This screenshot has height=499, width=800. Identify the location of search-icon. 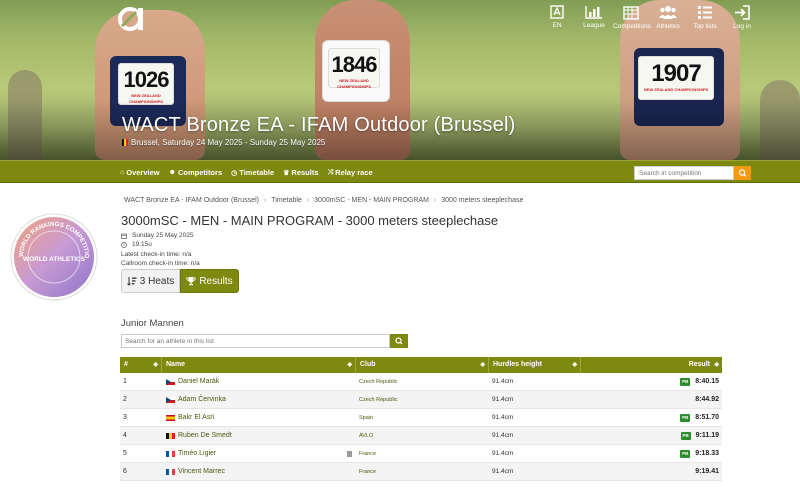
(742, 173).